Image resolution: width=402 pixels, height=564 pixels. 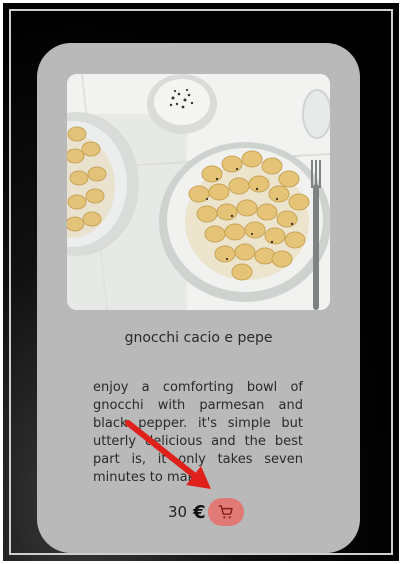 I want to click on add-to-cart-button, so click(x=225, y=512).